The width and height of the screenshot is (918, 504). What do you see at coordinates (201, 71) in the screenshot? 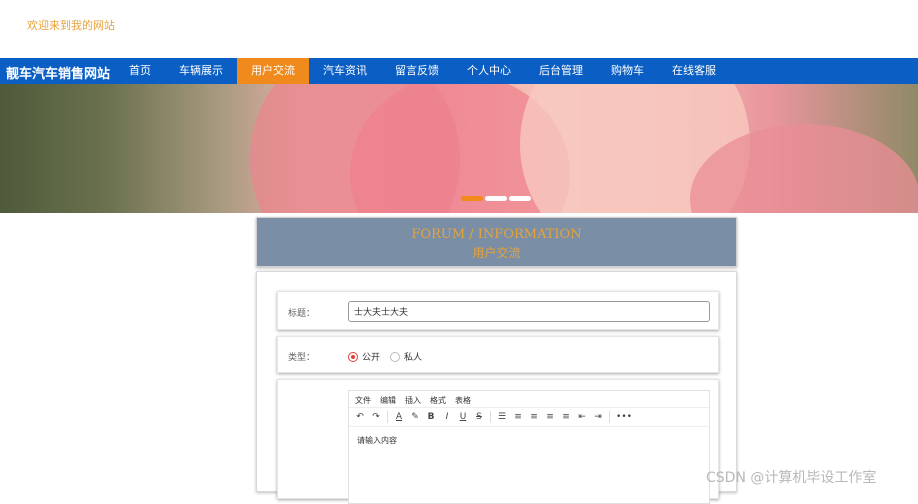
I see `nav-item-cars: 车辆展示` at bounding box center [201, 71].